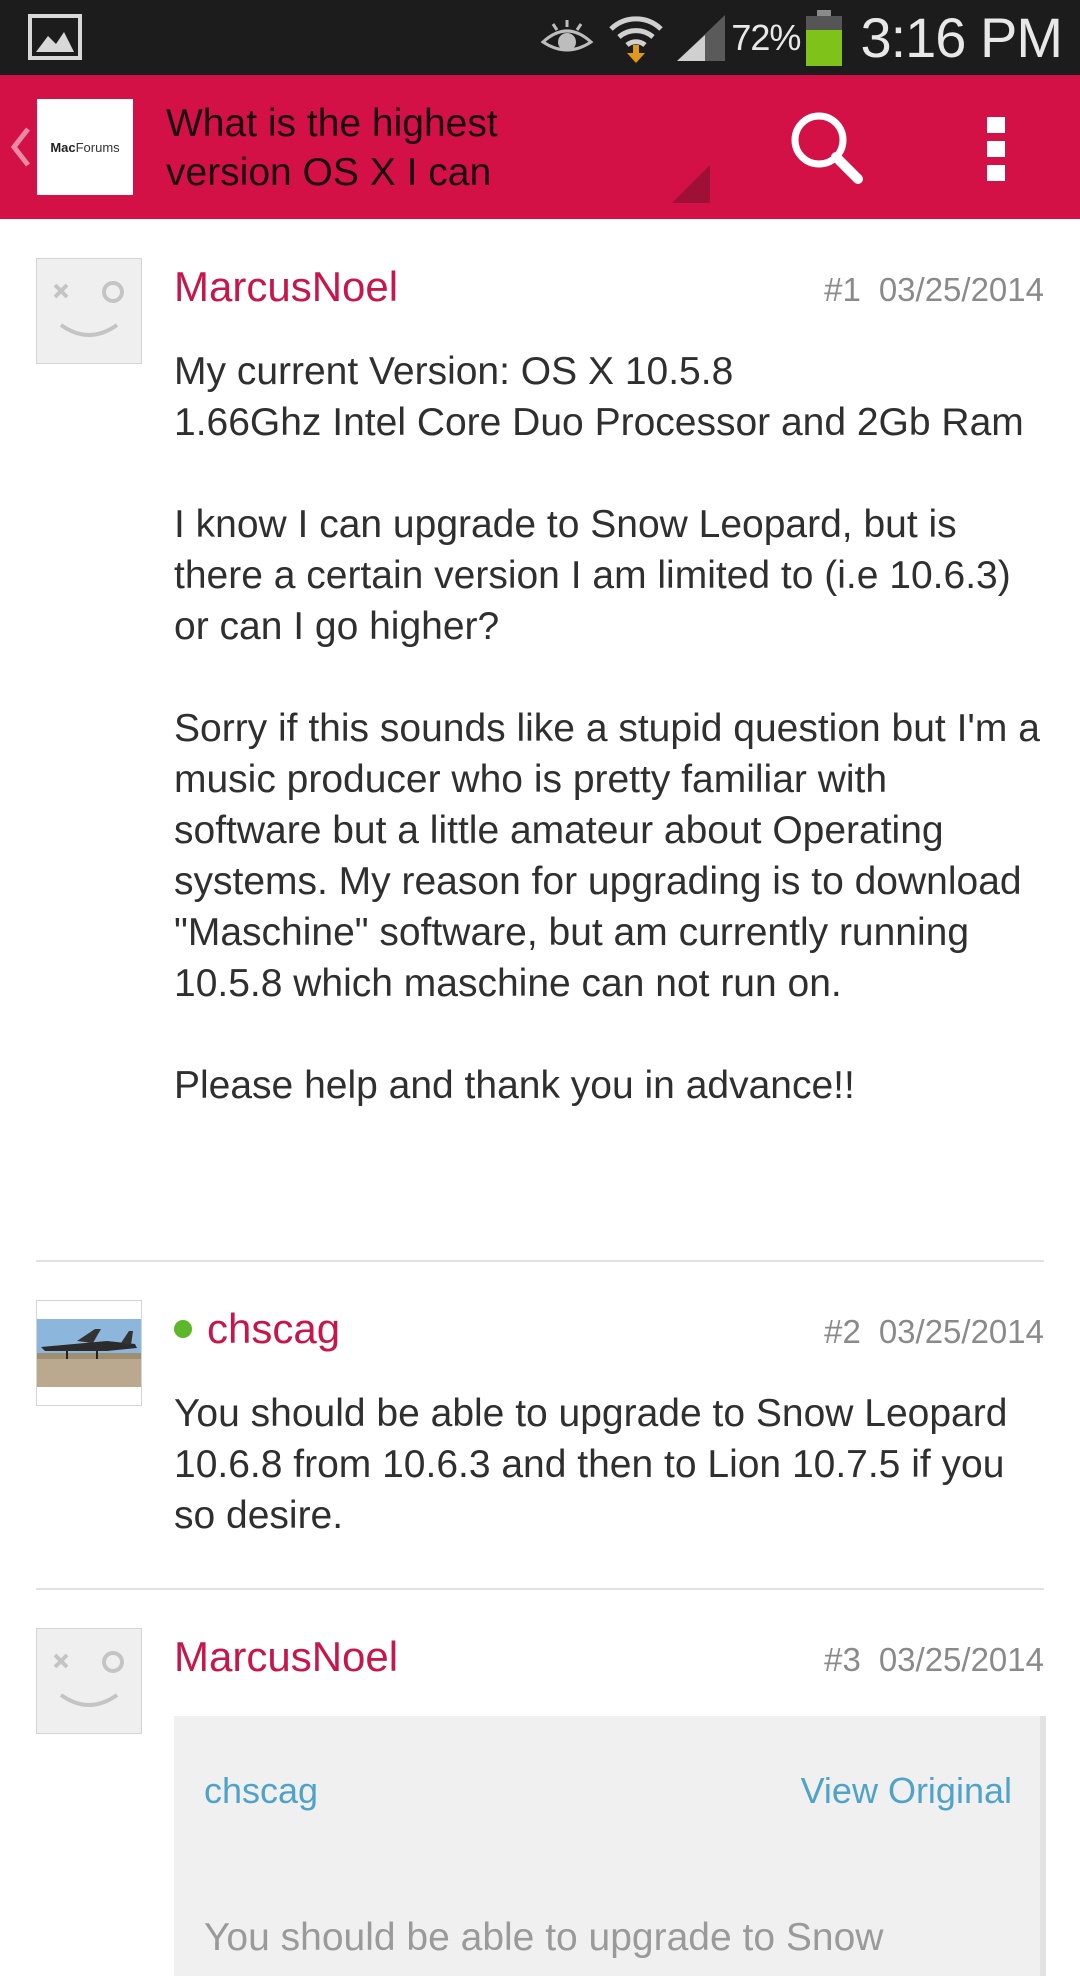 This screenshot has height=1976, width=1080. I want to click on post-number: #2, so click(842, 1331).